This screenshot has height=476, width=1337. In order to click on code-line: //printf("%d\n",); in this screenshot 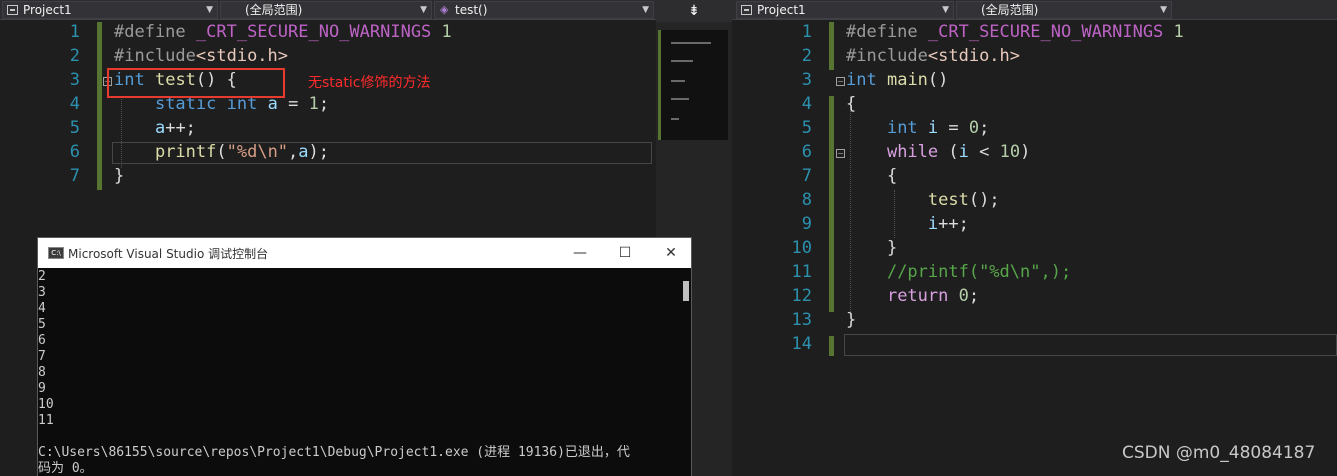, I will do `click(958, 272)`.